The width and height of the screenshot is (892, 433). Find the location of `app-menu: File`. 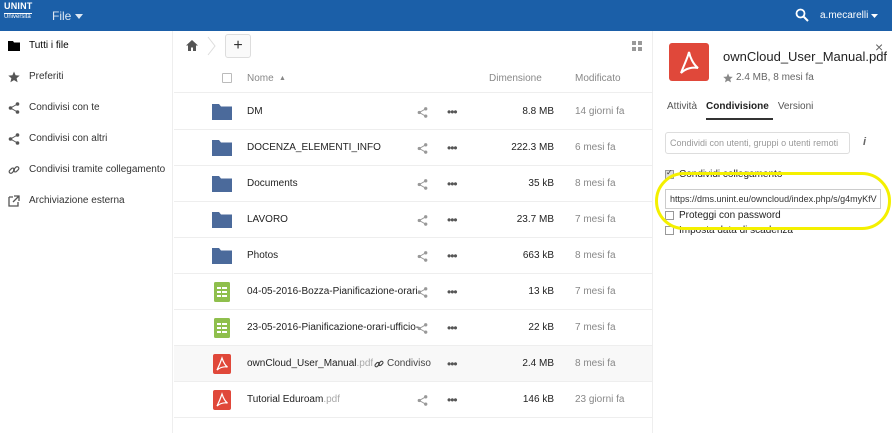

app-menu: File is located at coordinates (68, 16).